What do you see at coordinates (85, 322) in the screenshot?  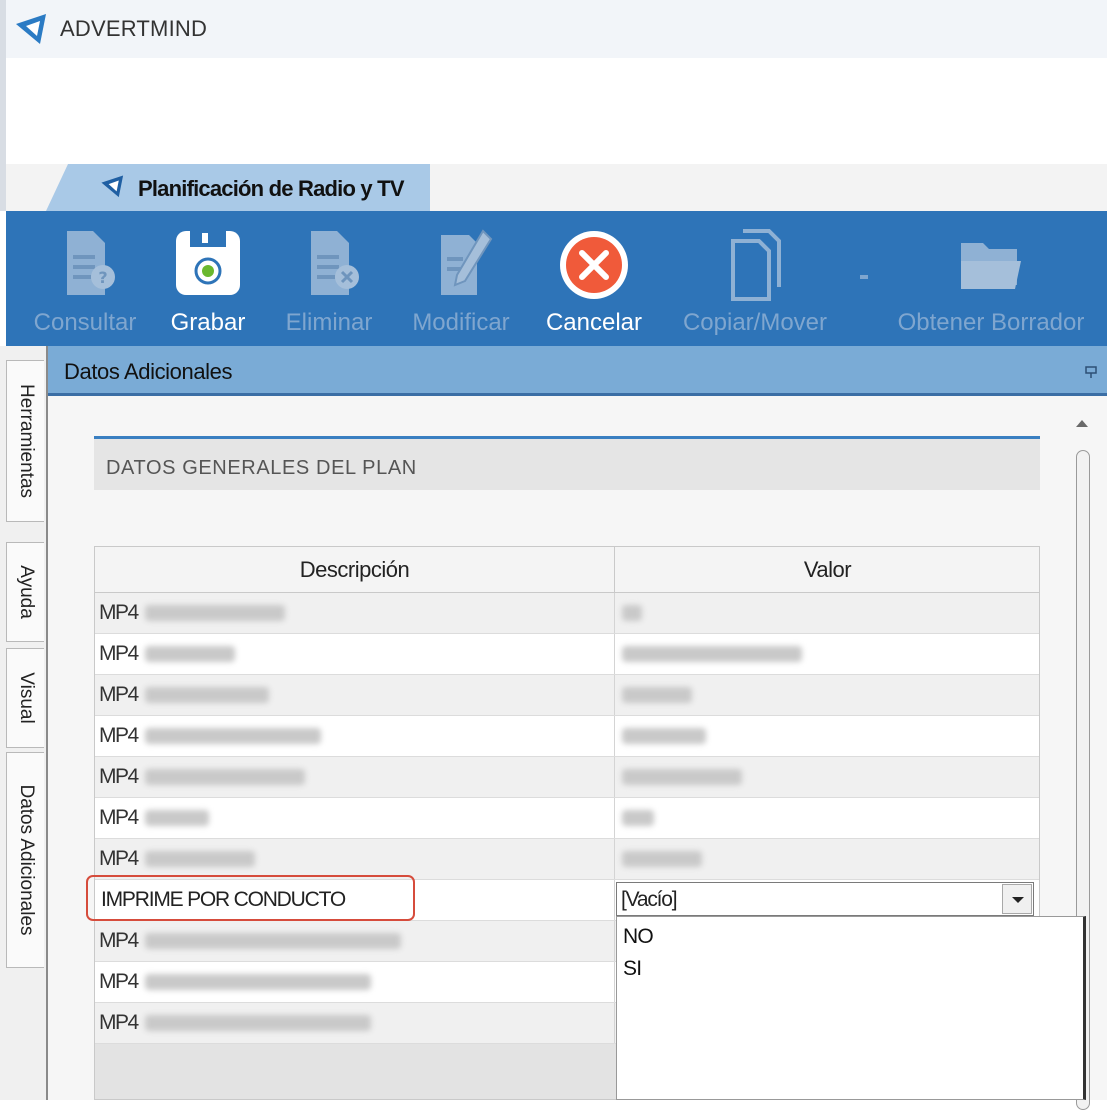 I see `consultar-label: Consultar` at bounding box center [85, 322].